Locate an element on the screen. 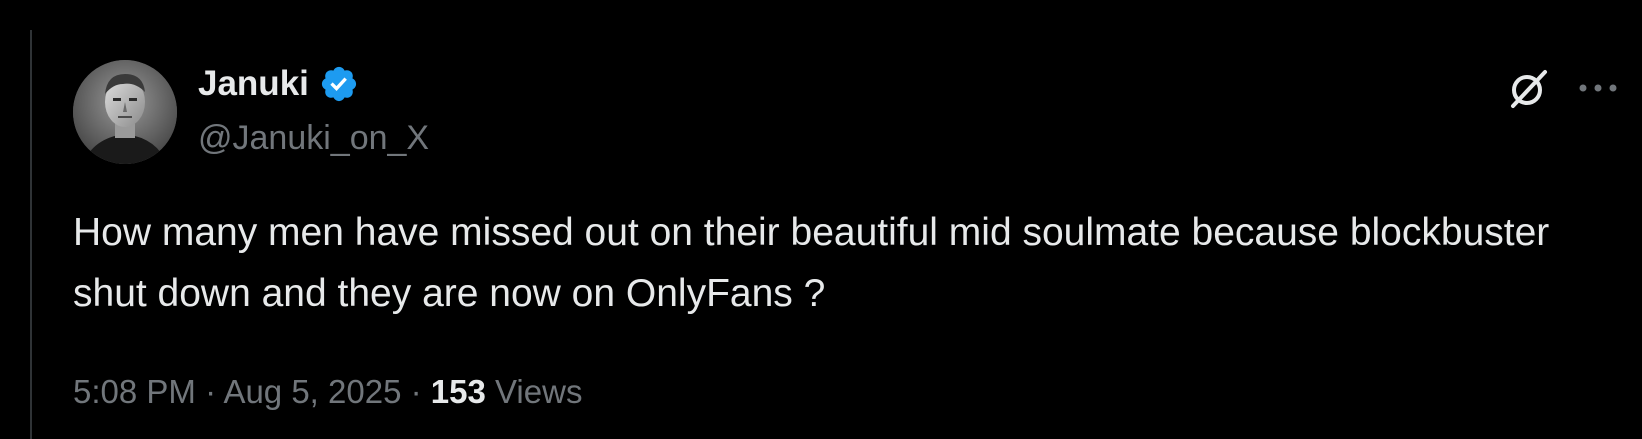  avatar-photo is located at coordinates (125, 112).